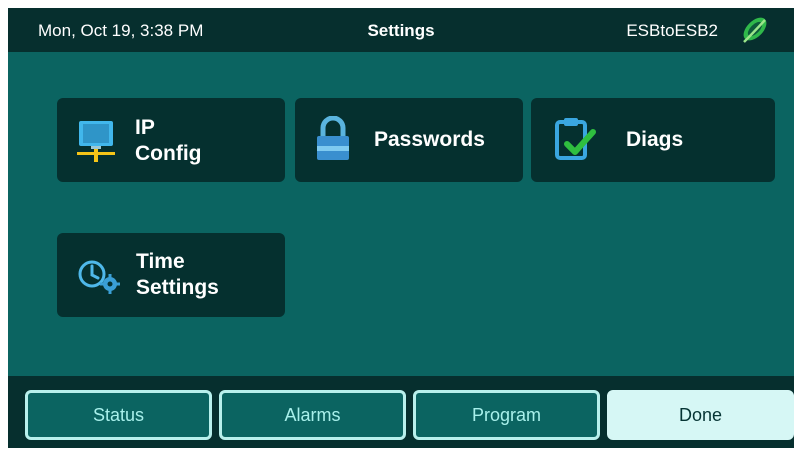 This screenshot has width=798, height=452. What do you see at coordinates (672, 30) in the screenshot?
I see `device-name: ESBtoESB2` at bounding box center [672, 30].